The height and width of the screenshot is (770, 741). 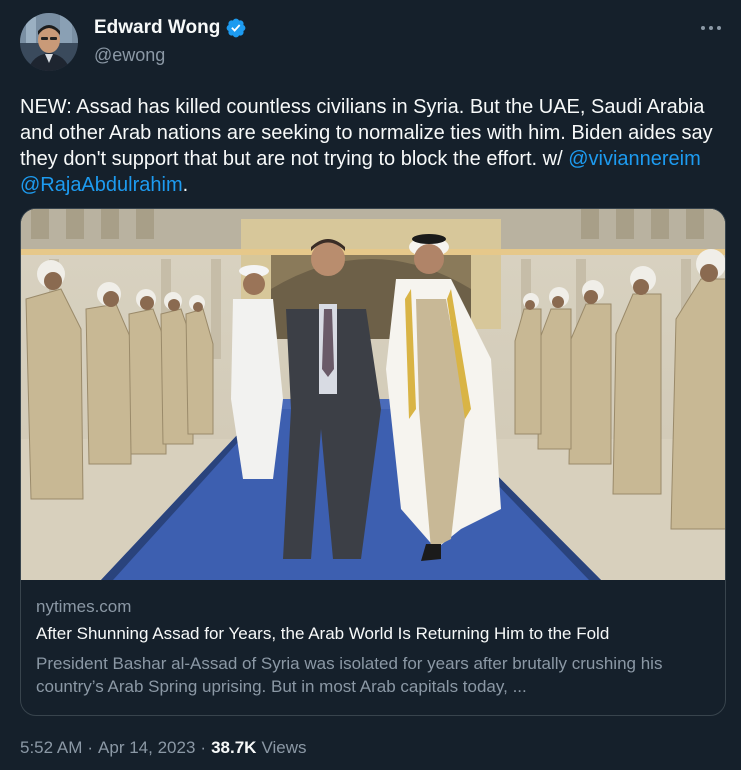 I want to click on avatar-image, so click(x=49, y=42).